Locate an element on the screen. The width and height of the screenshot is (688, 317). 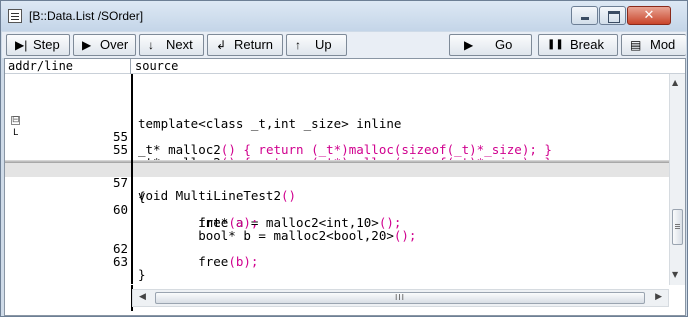
close-button: ✕ is located at coordinates (649, 15).